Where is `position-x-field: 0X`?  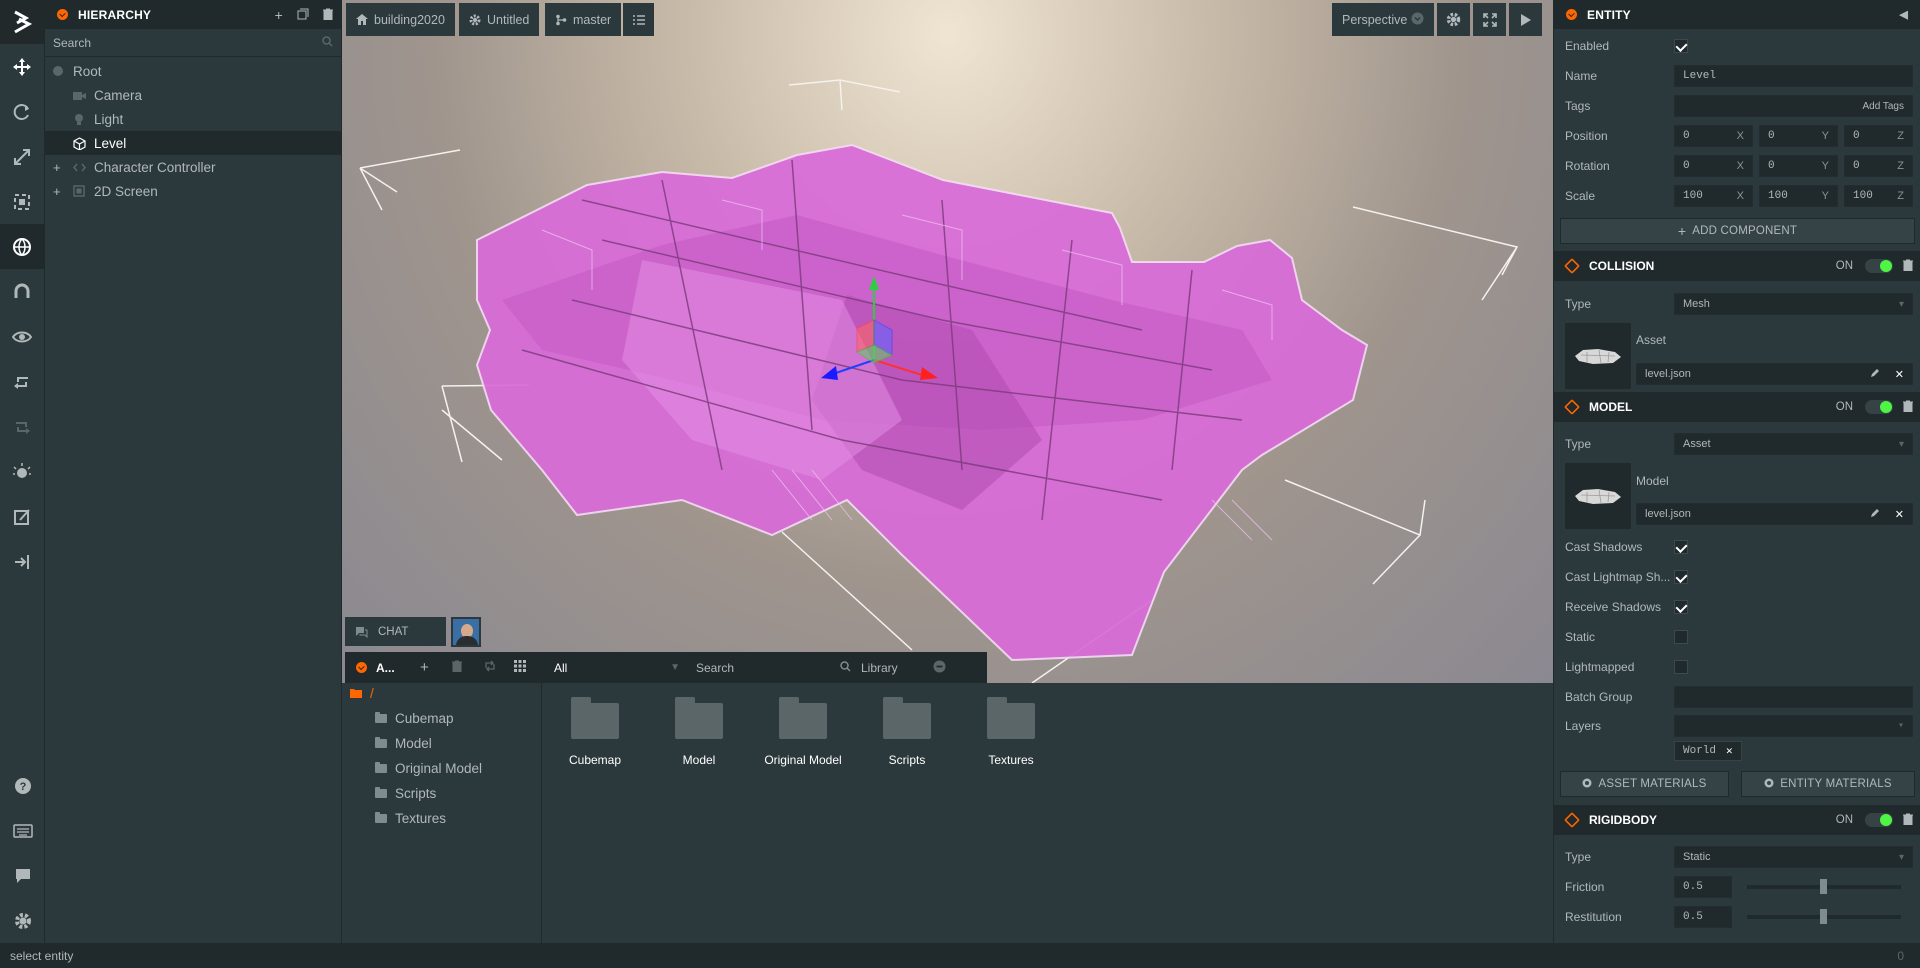
position-x-field: 0X is located at coordinates (1713, 136).